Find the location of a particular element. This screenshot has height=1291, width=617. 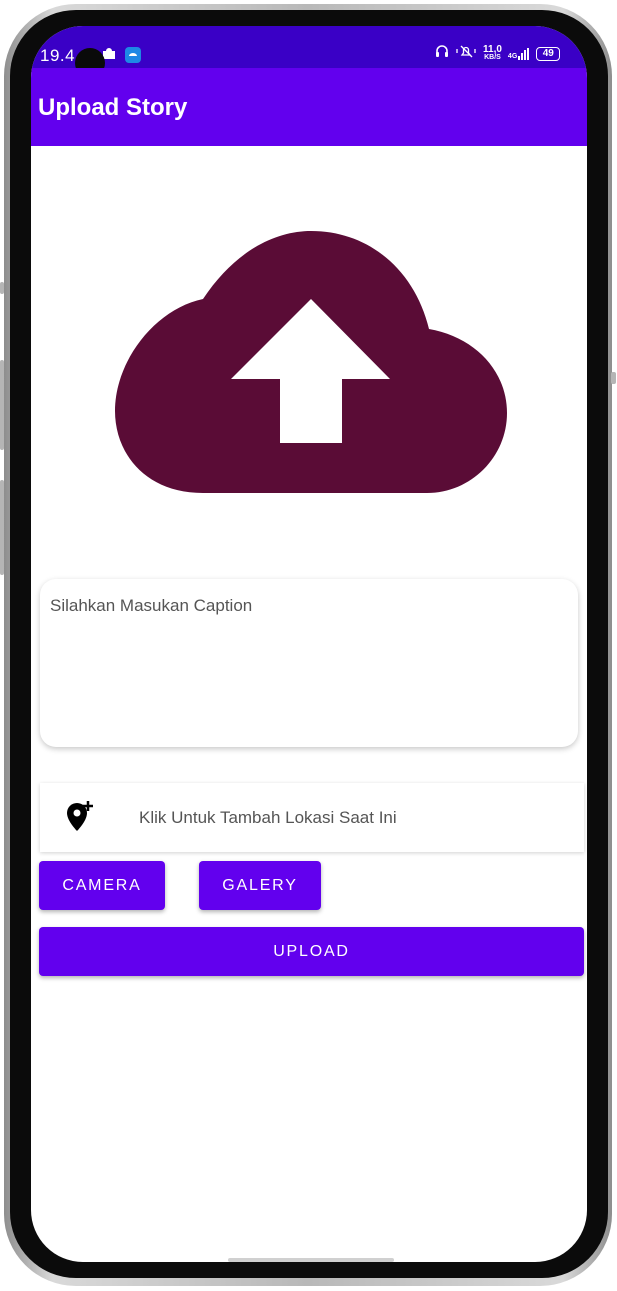

status-icons: 11,0 KB/S 4G 49 is located at coordinates (498, 53).